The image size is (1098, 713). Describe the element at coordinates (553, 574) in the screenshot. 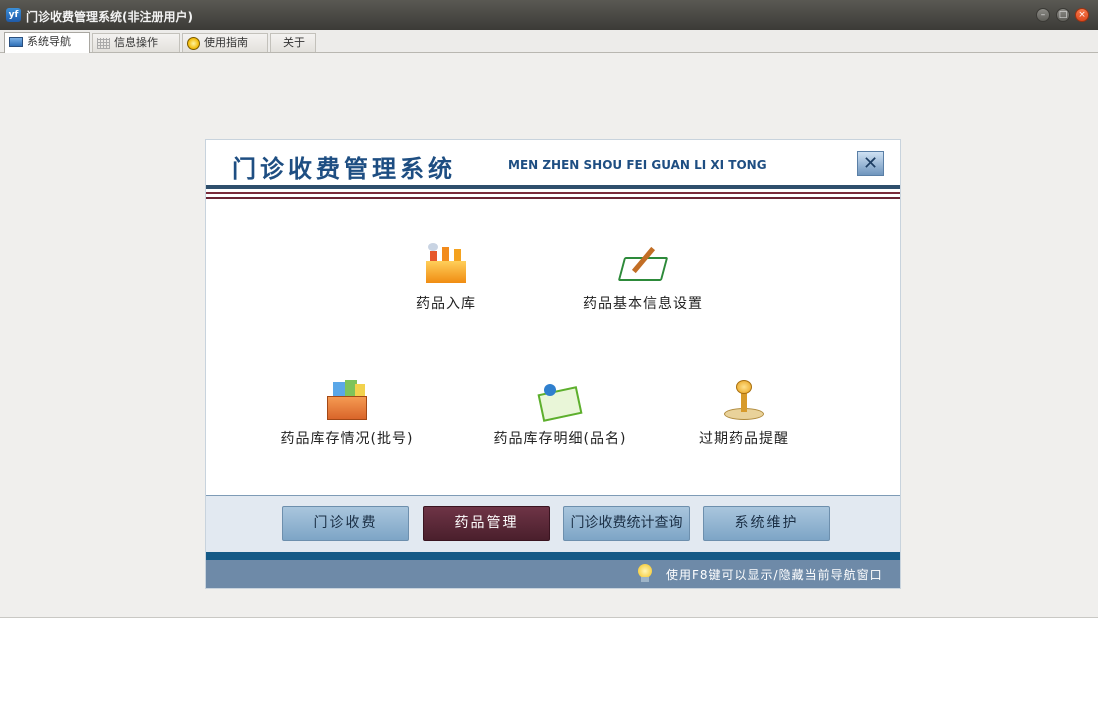

I see `status-bar: 使用F8键可以显示/隐藏当前导航窗口` at that location.